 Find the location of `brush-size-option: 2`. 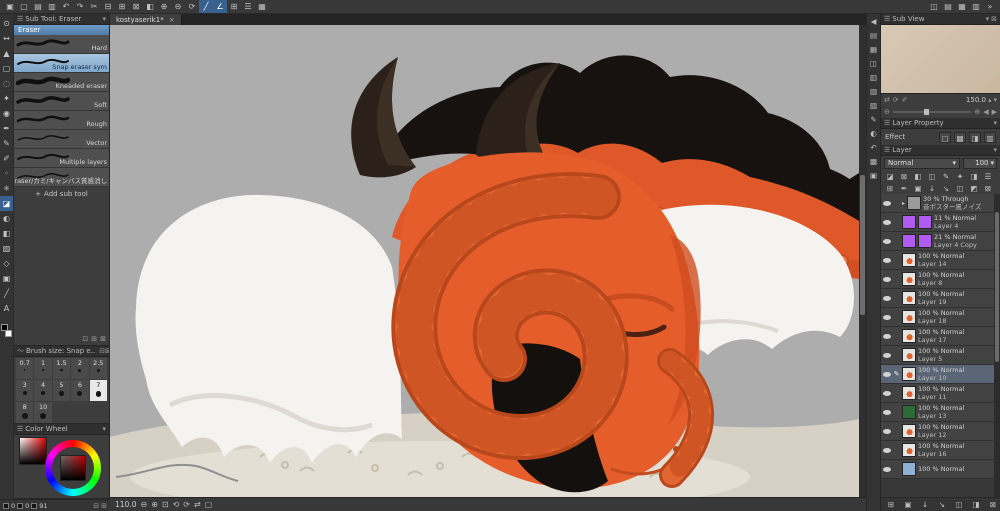

brush-size-option: 2 is located at coordinates (80, 368).